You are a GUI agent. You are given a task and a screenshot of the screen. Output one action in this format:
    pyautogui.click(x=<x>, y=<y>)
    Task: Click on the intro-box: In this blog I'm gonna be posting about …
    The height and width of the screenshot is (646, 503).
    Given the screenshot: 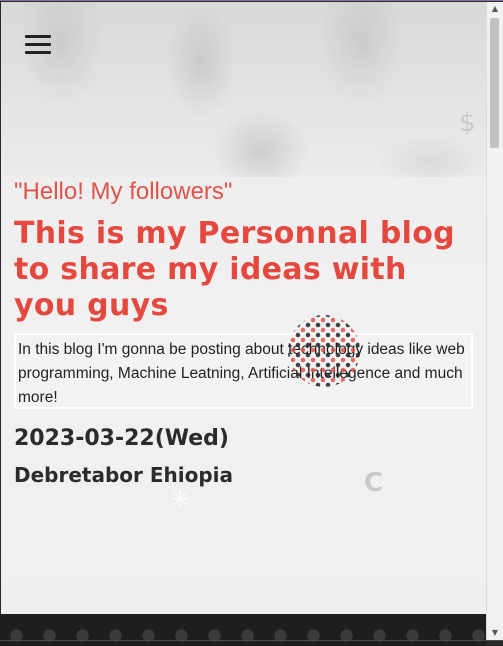 What is the action you would take?
    pyautogui.click(x=243, y=371)
    